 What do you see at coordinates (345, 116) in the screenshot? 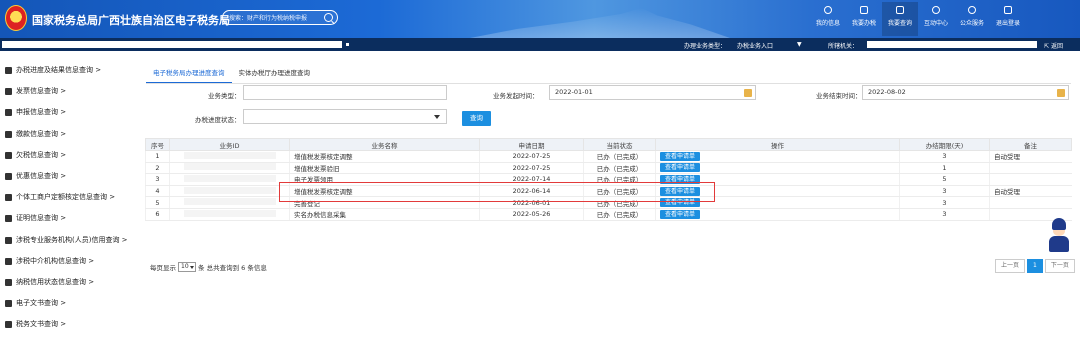
I see `progress-status-select` at bounding box center [345, 116].